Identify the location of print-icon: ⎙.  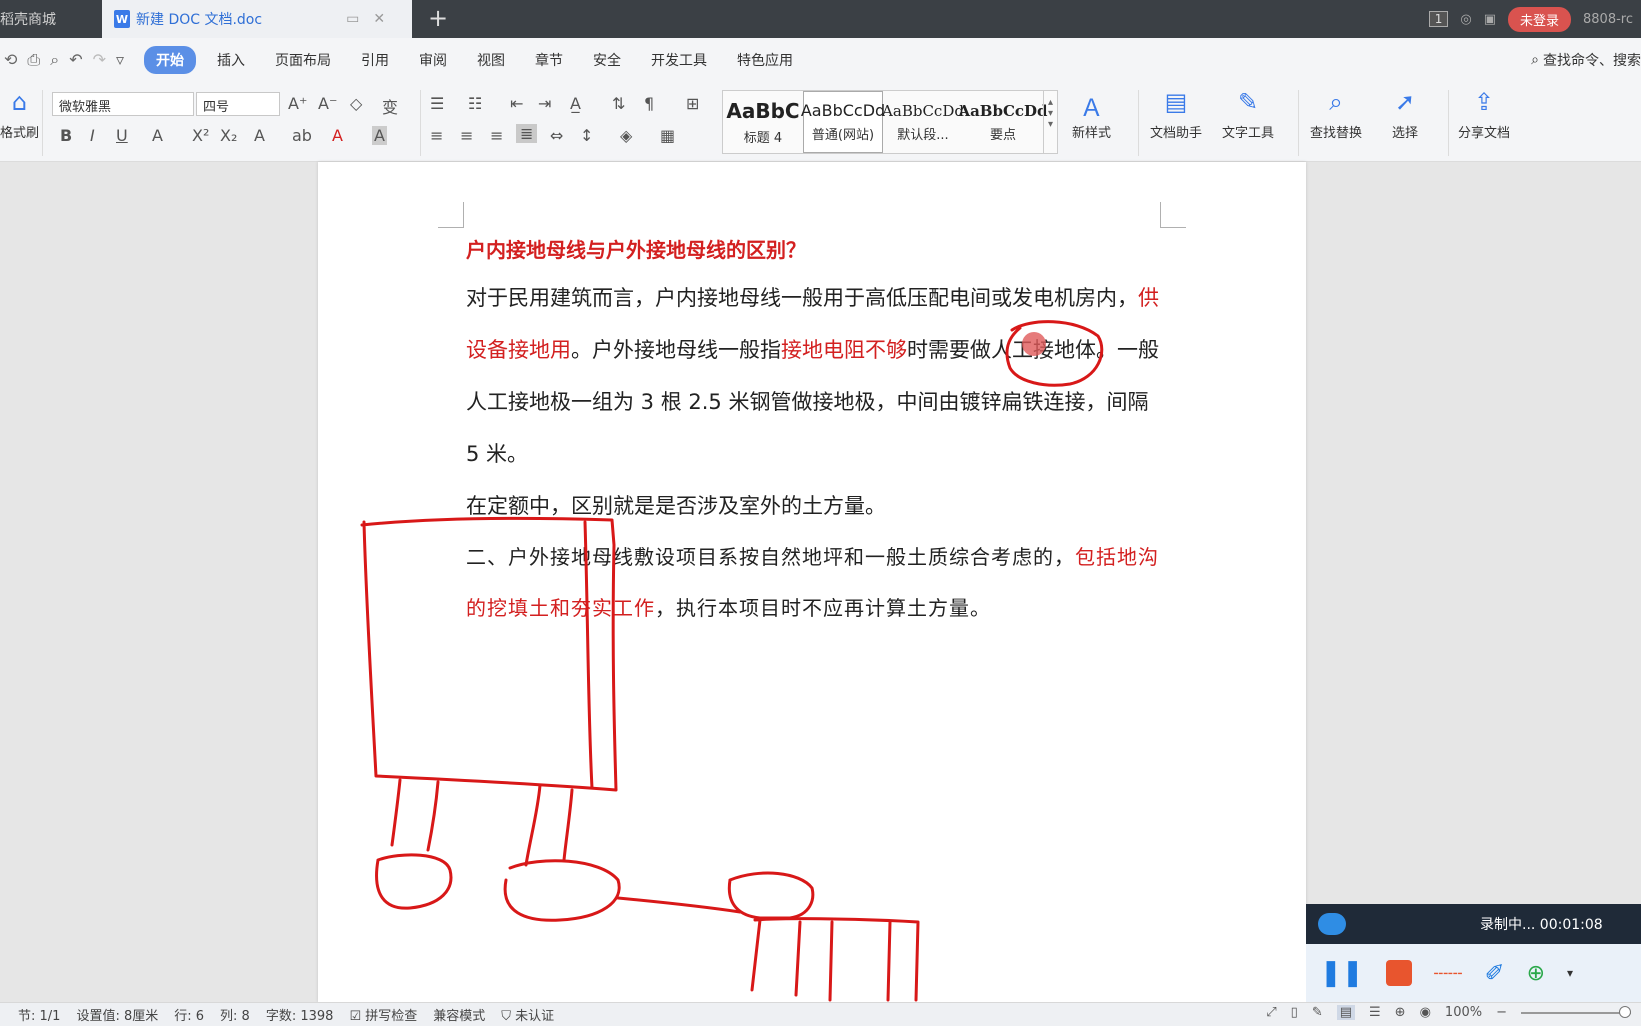
(33, 60).